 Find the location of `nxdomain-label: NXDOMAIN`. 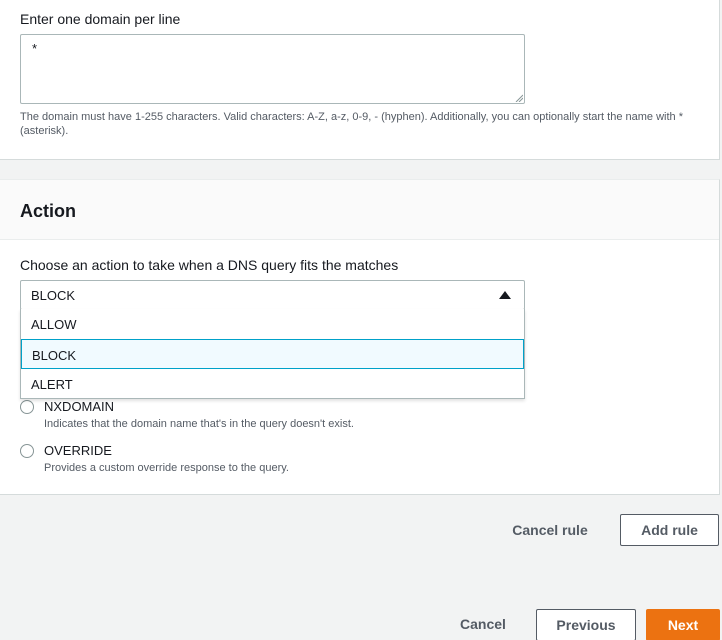

nxdomain-label: NXDOMAIN is located at coordinates (79, 406).